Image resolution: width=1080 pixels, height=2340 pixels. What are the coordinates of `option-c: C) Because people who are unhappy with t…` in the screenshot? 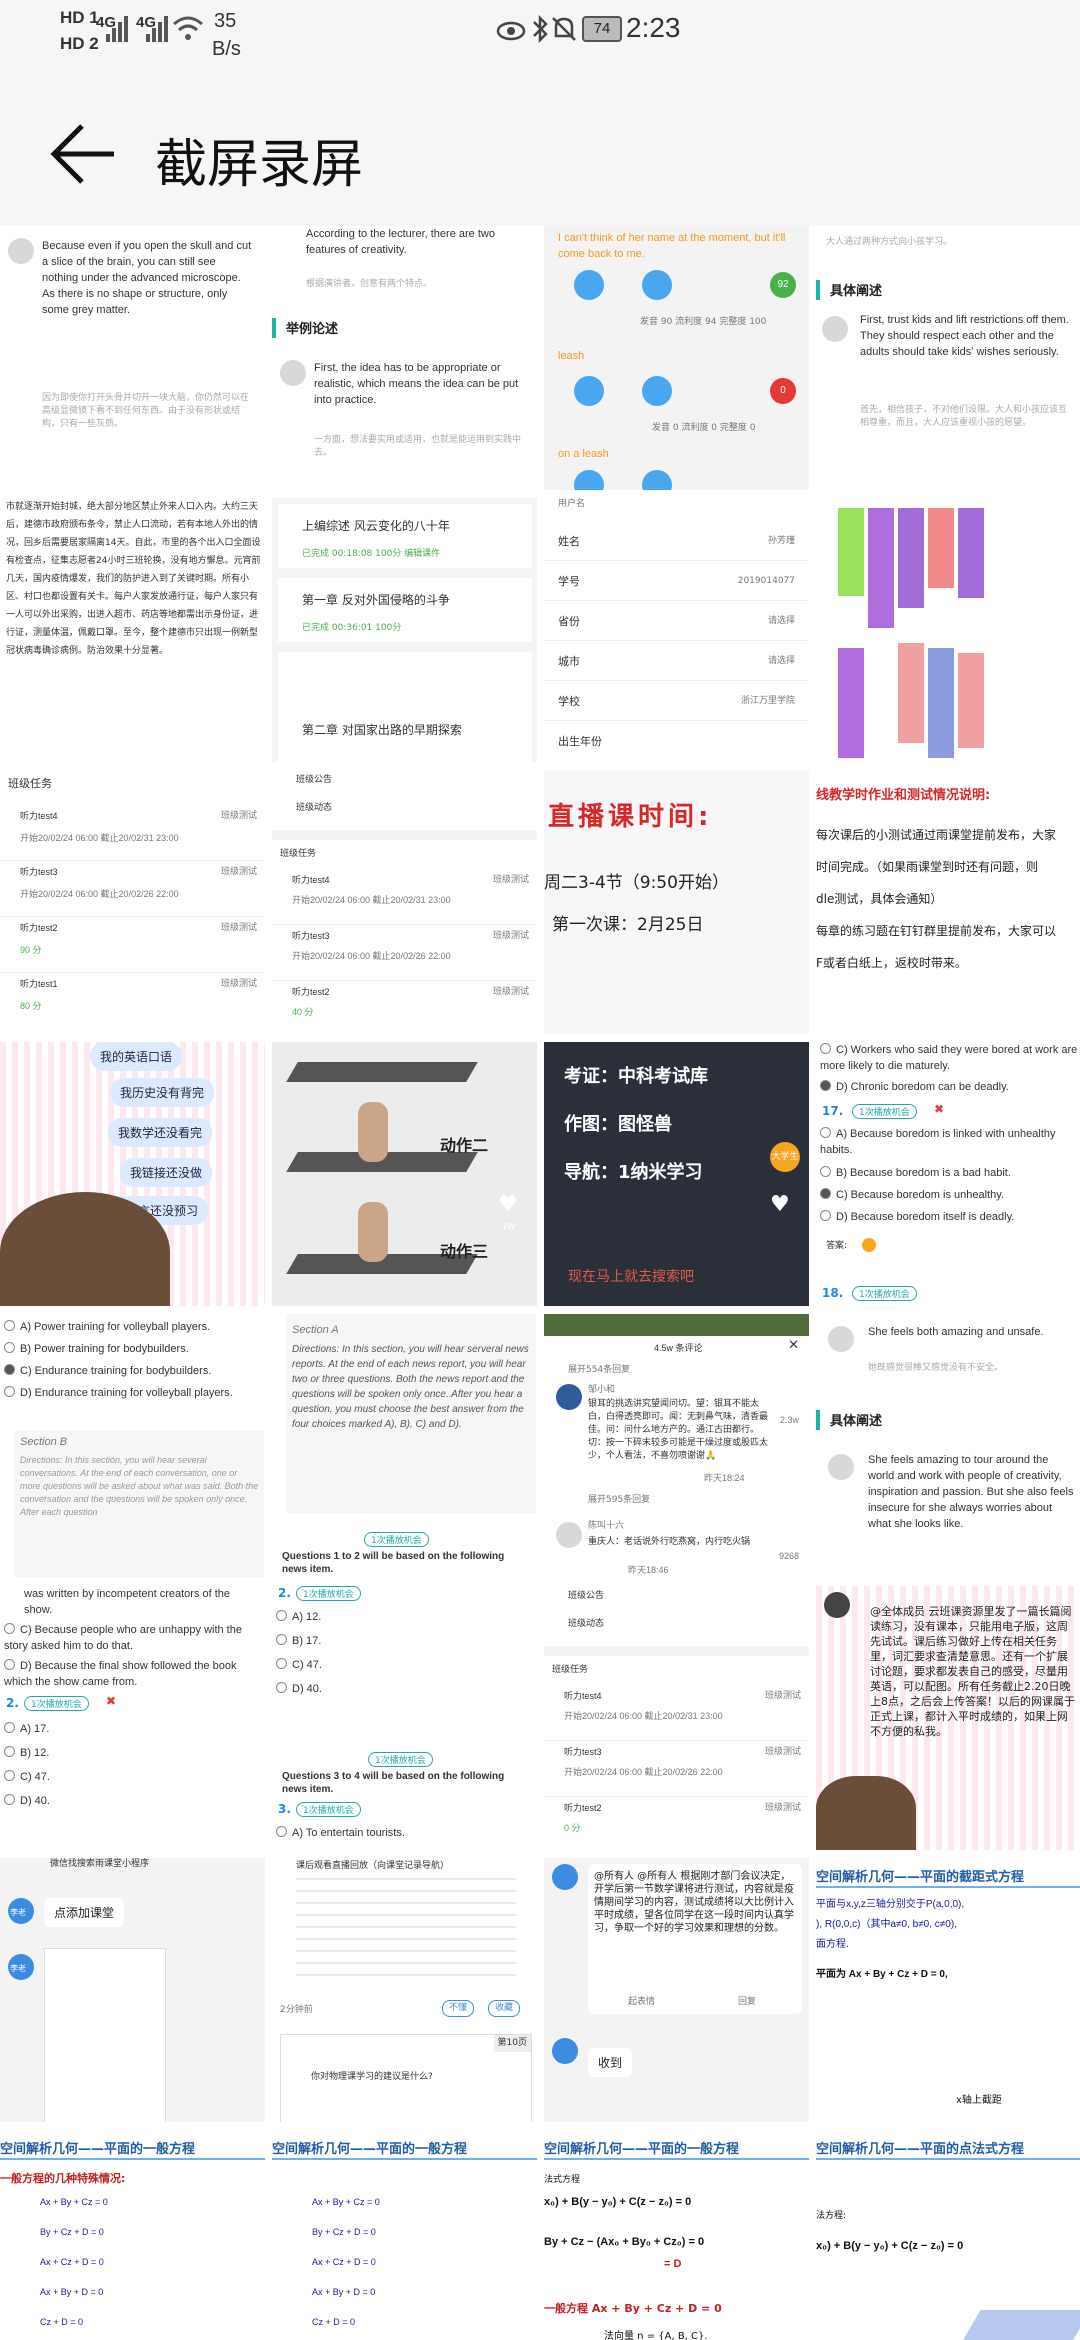 It's located at (133, 1638).